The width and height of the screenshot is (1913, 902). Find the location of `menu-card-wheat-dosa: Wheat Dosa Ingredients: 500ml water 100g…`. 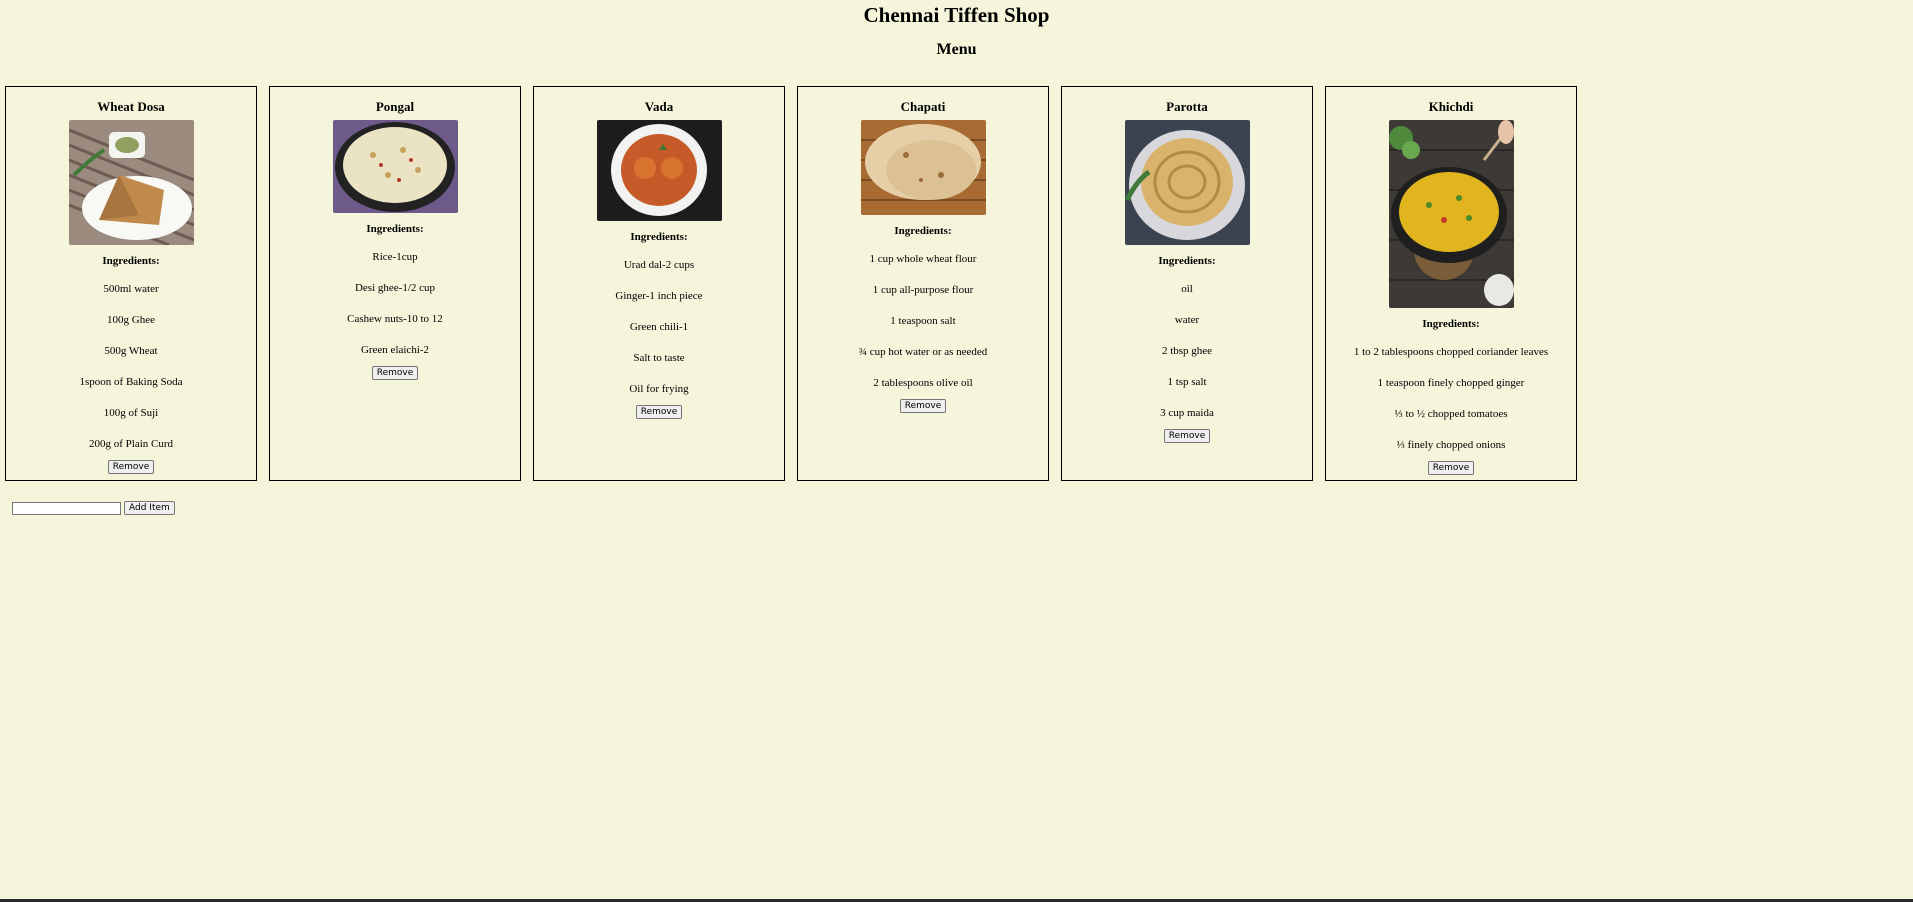

menu-card-wheat-dosa: Wheat Dosa Ingredients: 500ml water 100g… is located at coordinates (131, 283).